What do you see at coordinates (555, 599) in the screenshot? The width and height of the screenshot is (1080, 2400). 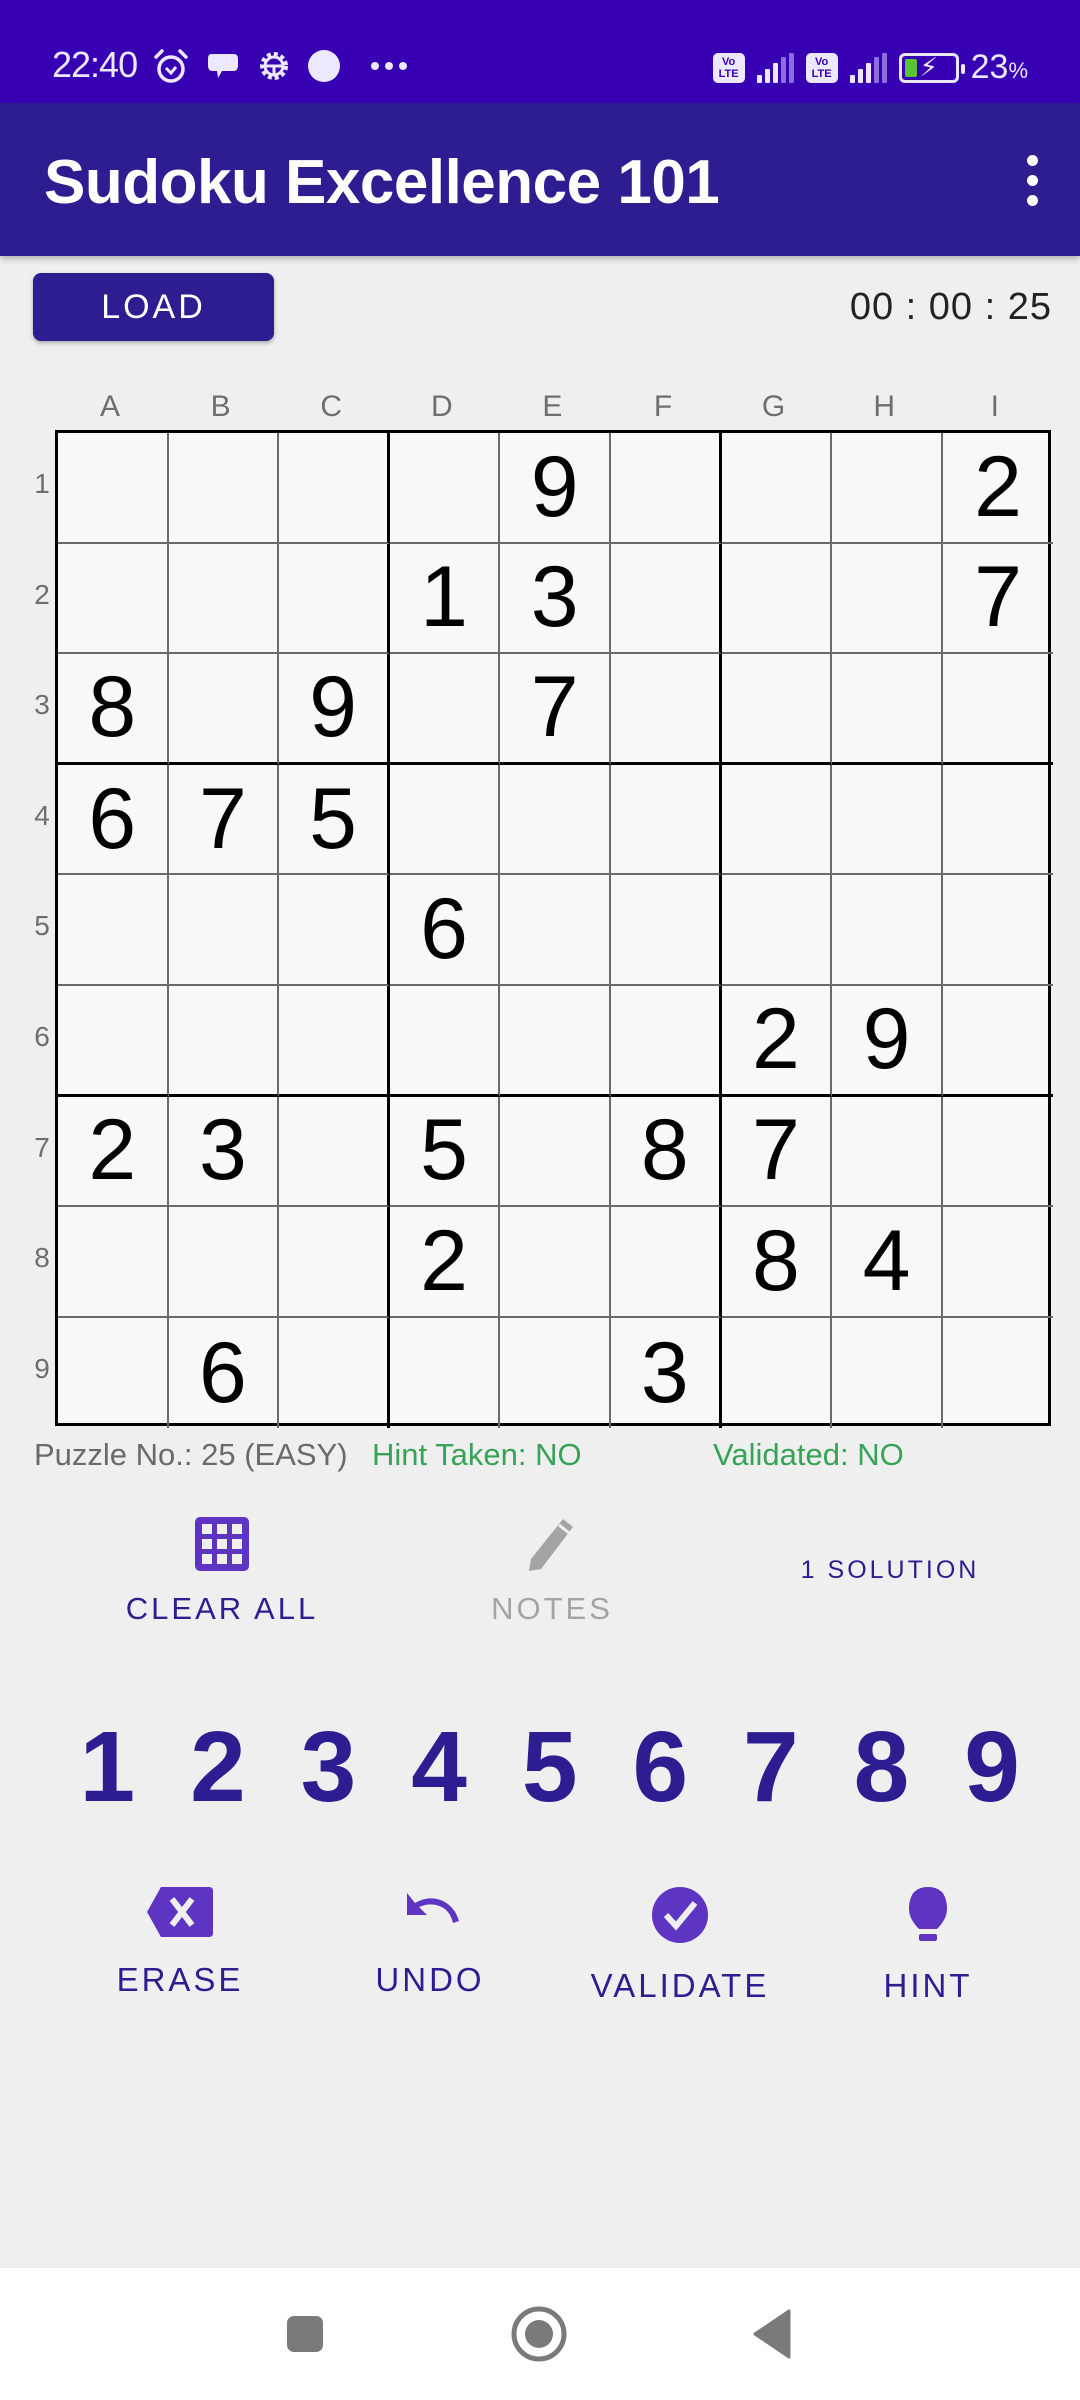 I see `grid-cell-e2: 3` at bounding box center [555, 599].